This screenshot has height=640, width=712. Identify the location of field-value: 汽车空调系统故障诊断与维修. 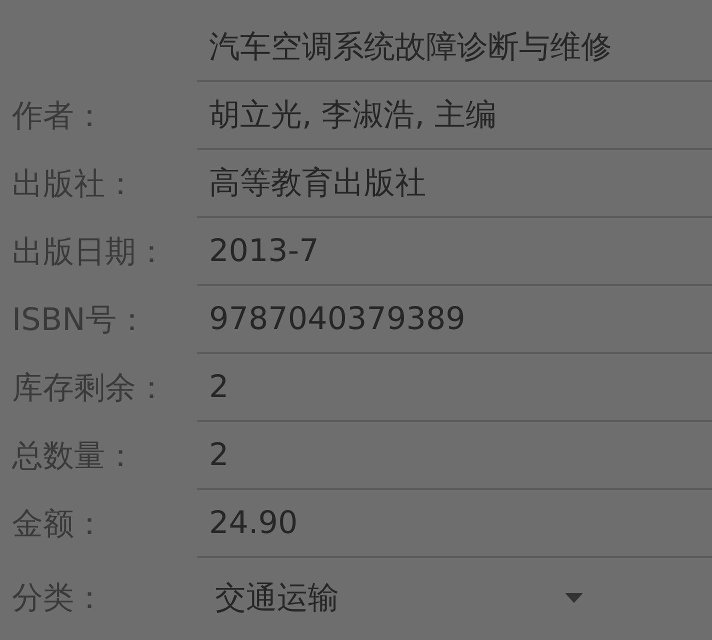
(410, 47).